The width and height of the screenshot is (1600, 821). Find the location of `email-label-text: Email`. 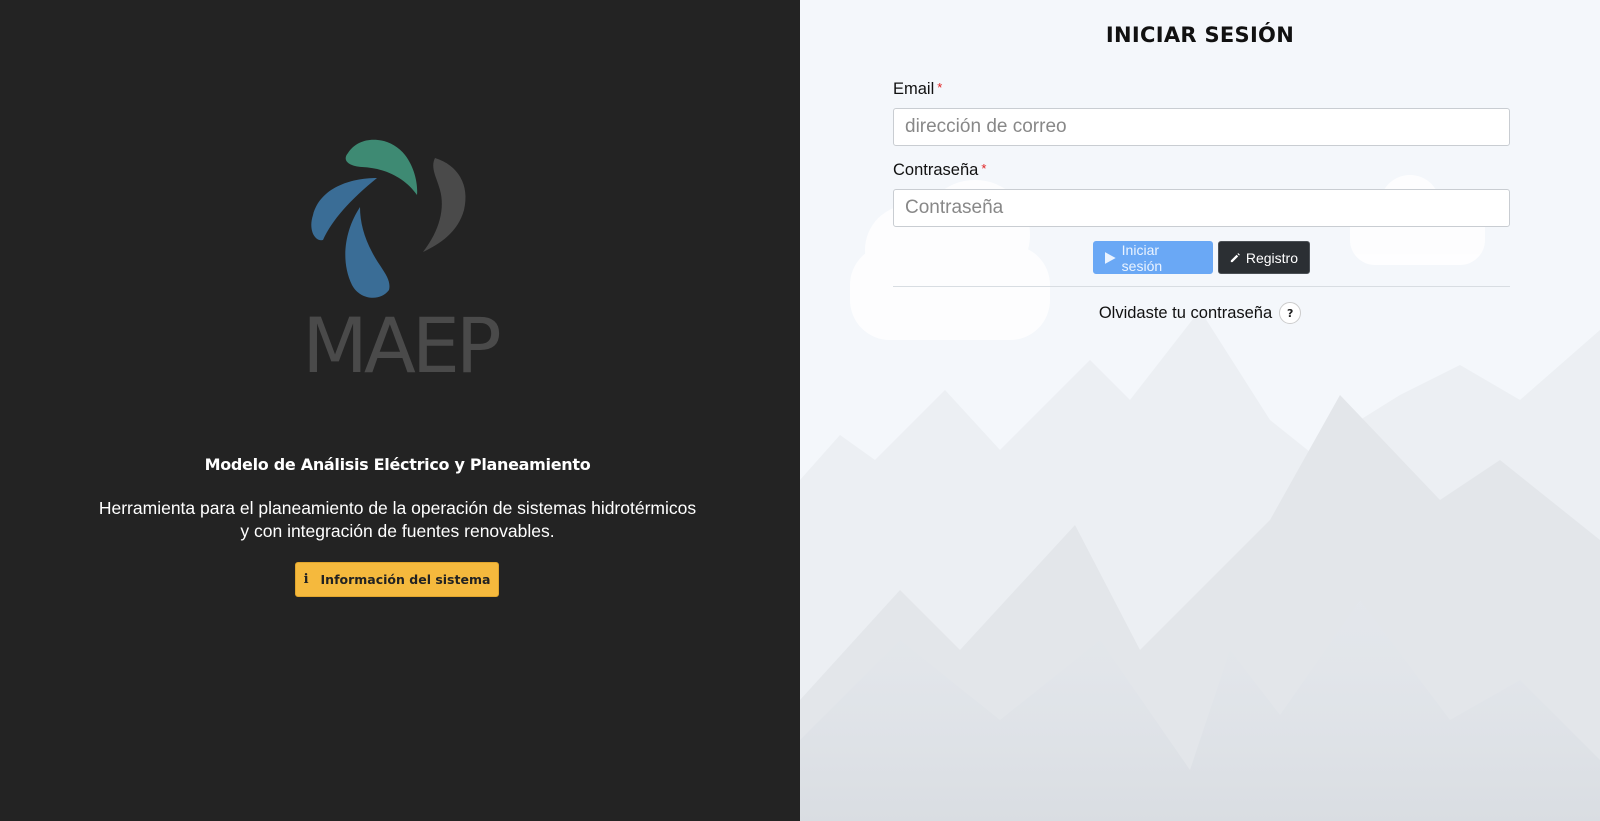

email-label-text: Email is located at coordinates (914, 89).